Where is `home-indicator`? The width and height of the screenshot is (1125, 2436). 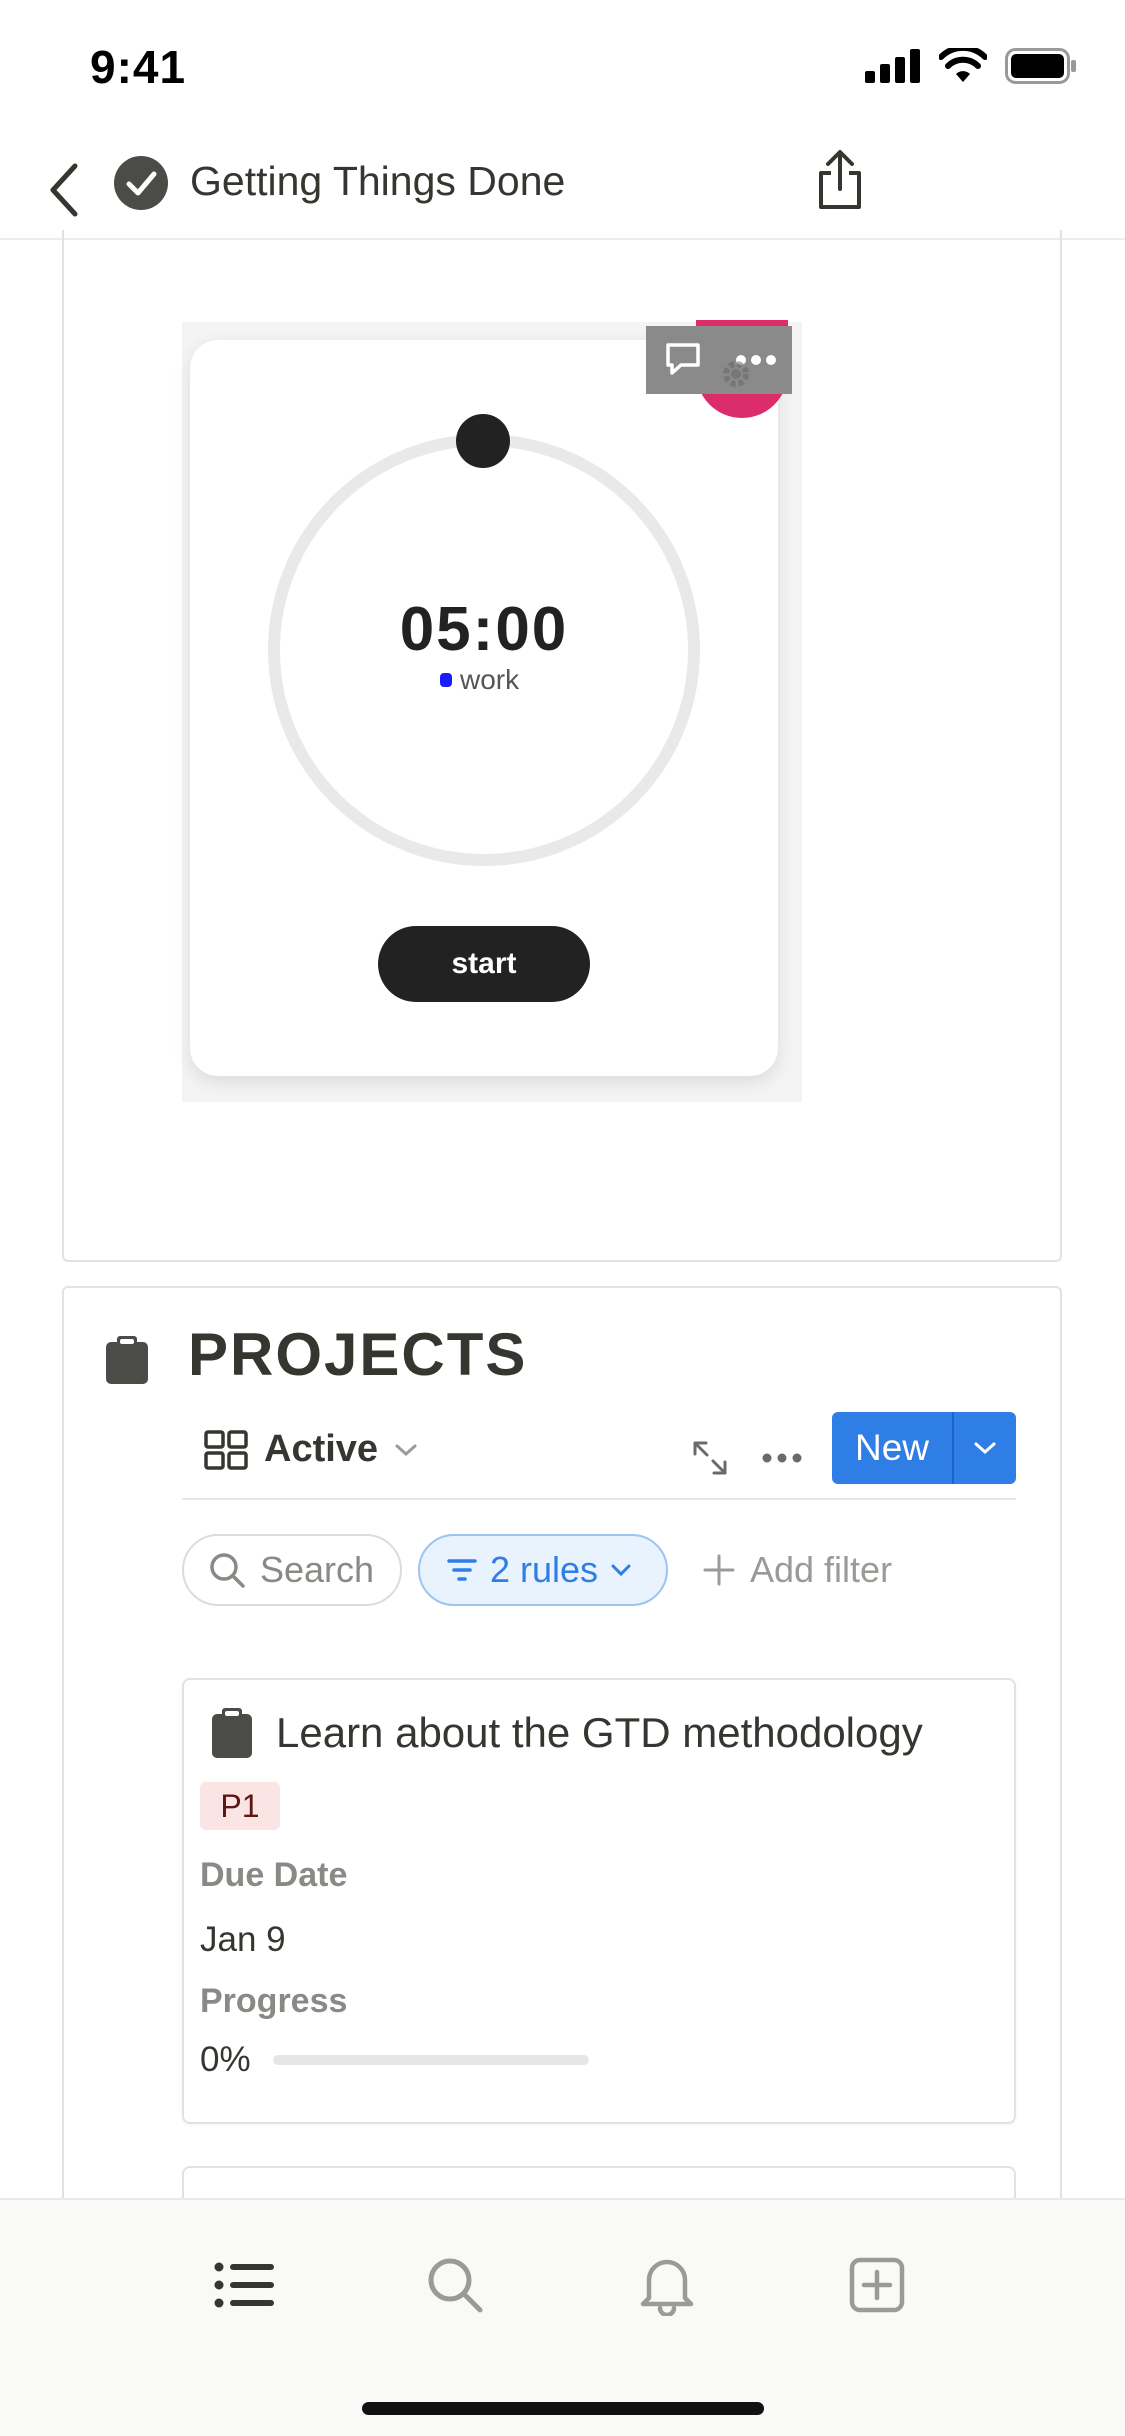
home-indicator is located at coordinates (563, 2408).